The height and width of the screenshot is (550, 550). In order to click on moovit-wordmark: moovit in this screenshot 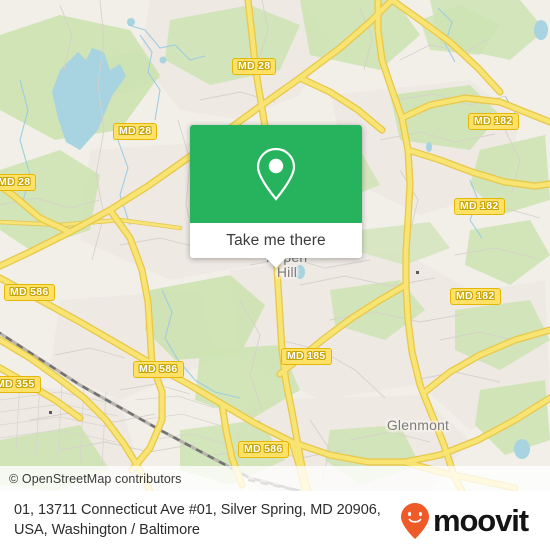, I will do `click(480, 520)`.